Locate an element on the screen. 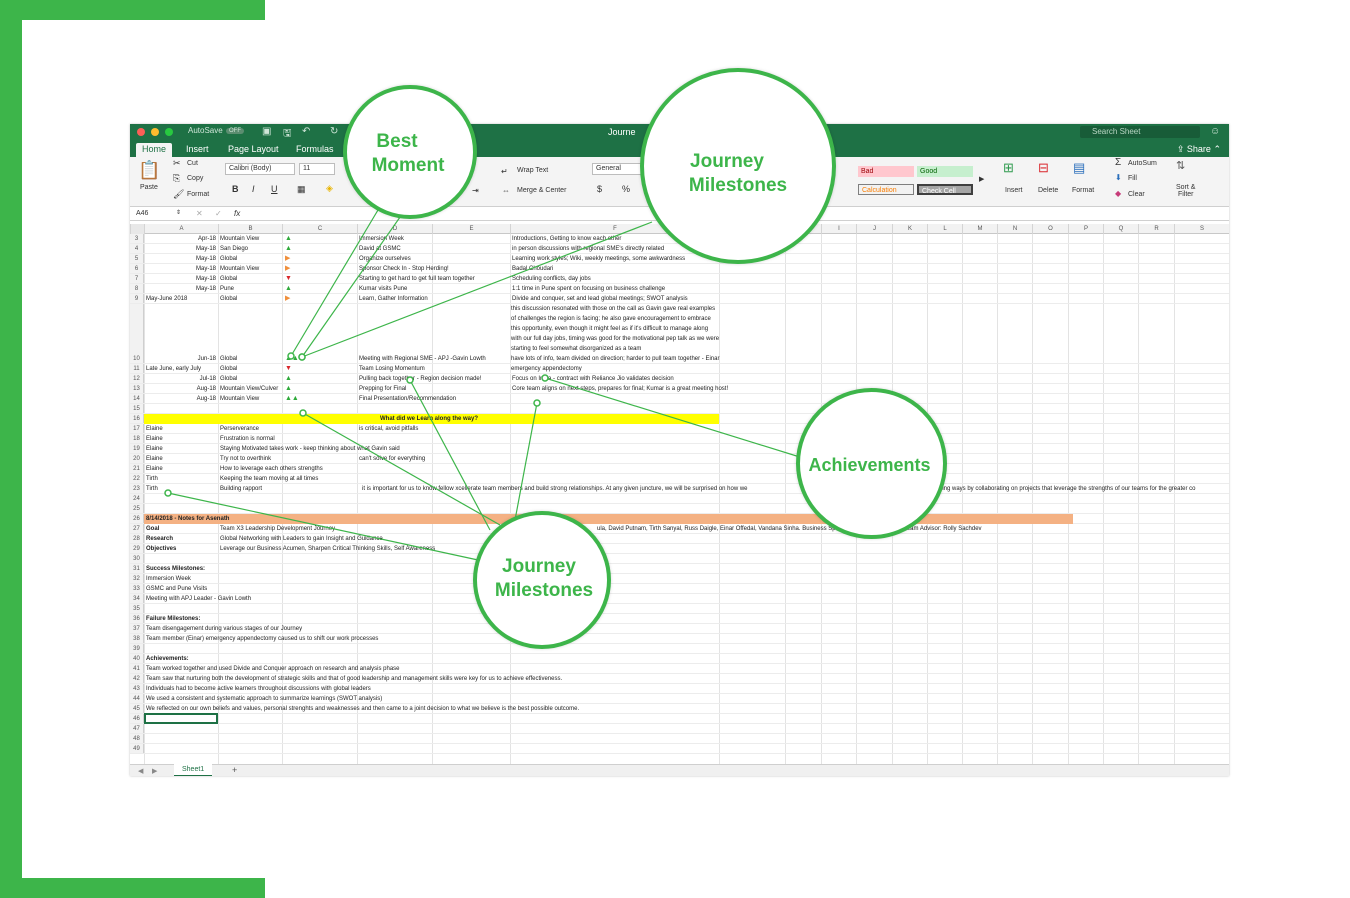 This screenshot has height=898, width=1350. cell-a: Late June, early July is located at coordinates (173, 369).